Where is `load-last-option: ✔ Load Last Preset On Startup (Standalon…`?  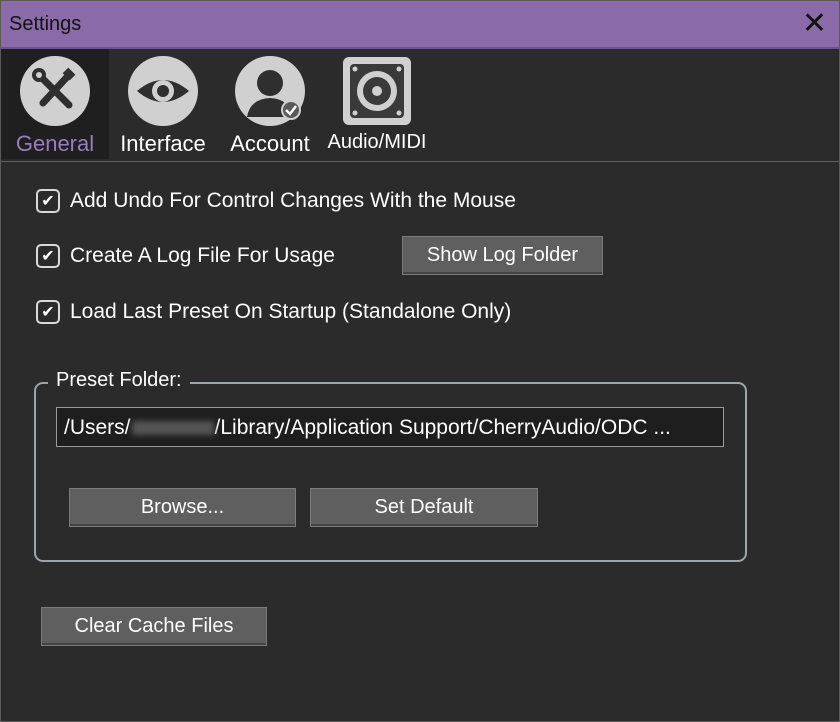
load-last-option: ✔ Load Last Preset On Startup (Standalon… is located at coordinates (273, 312).